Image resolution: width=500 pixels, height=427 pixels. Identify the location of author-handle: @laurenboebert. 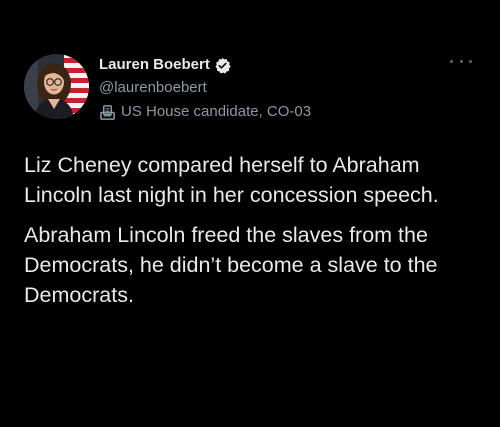
(153, 88).